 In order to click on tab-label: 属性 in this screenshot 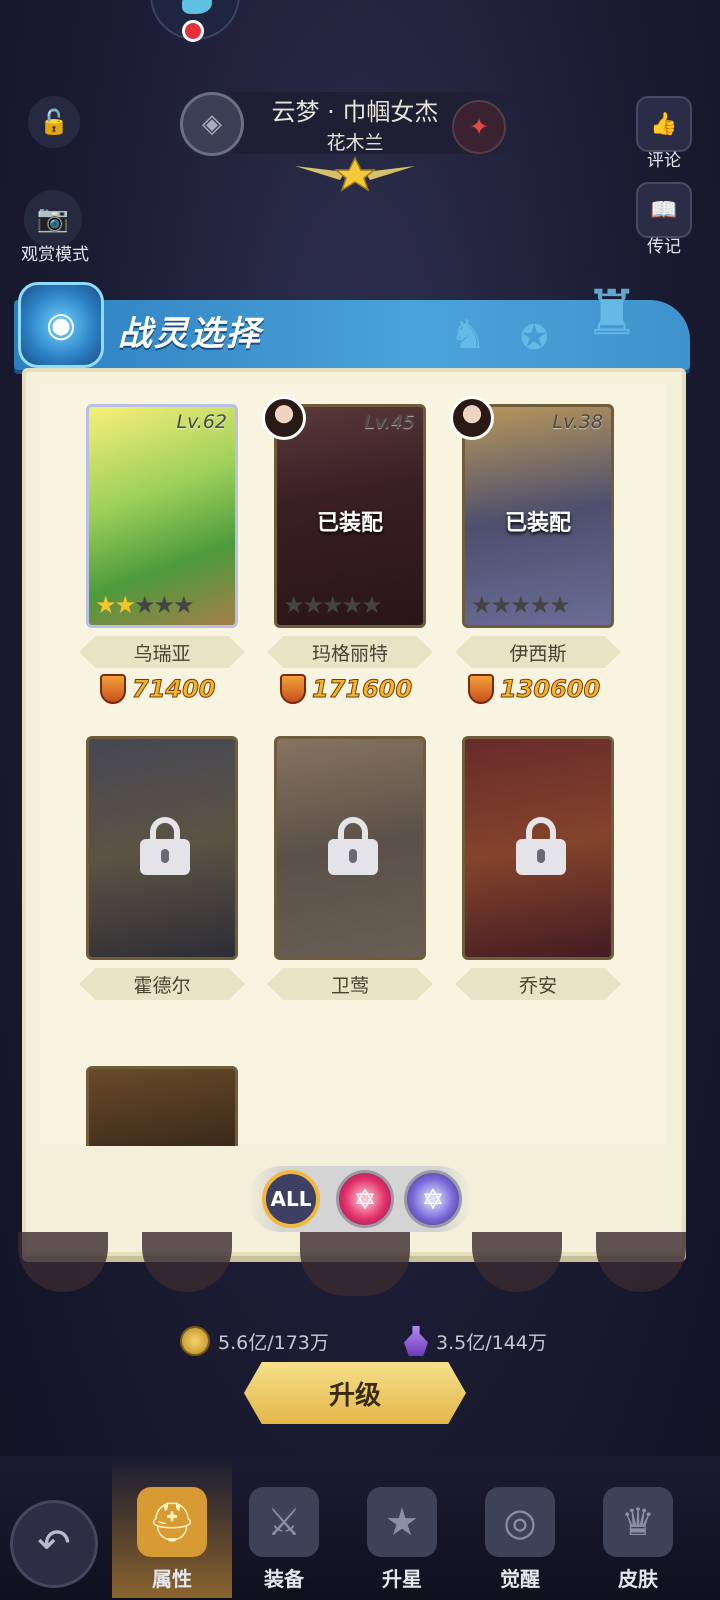, I will do `click(172, 1579)`.